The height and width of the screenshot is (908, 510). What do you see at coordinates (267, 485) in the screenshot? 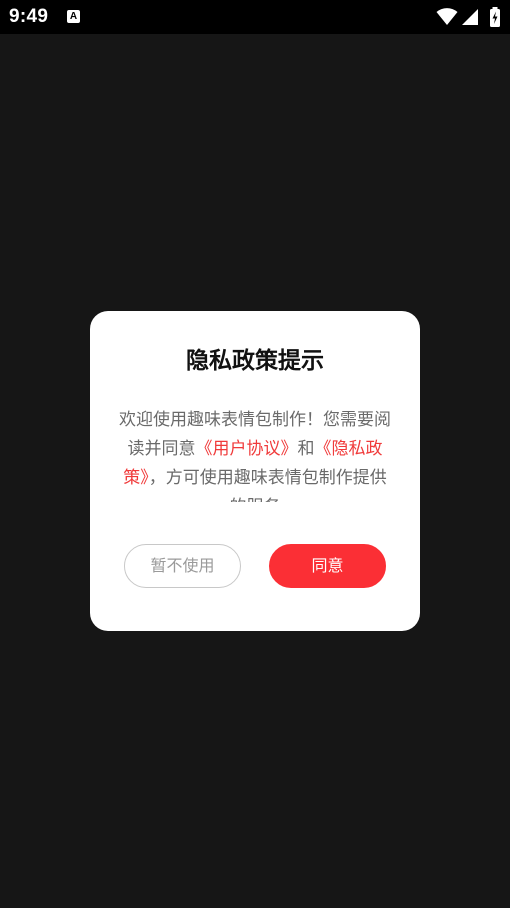
I see `body-text-outro: ，方可使用趣味表情包制作提供的服务` at bounding box center [267, 485].